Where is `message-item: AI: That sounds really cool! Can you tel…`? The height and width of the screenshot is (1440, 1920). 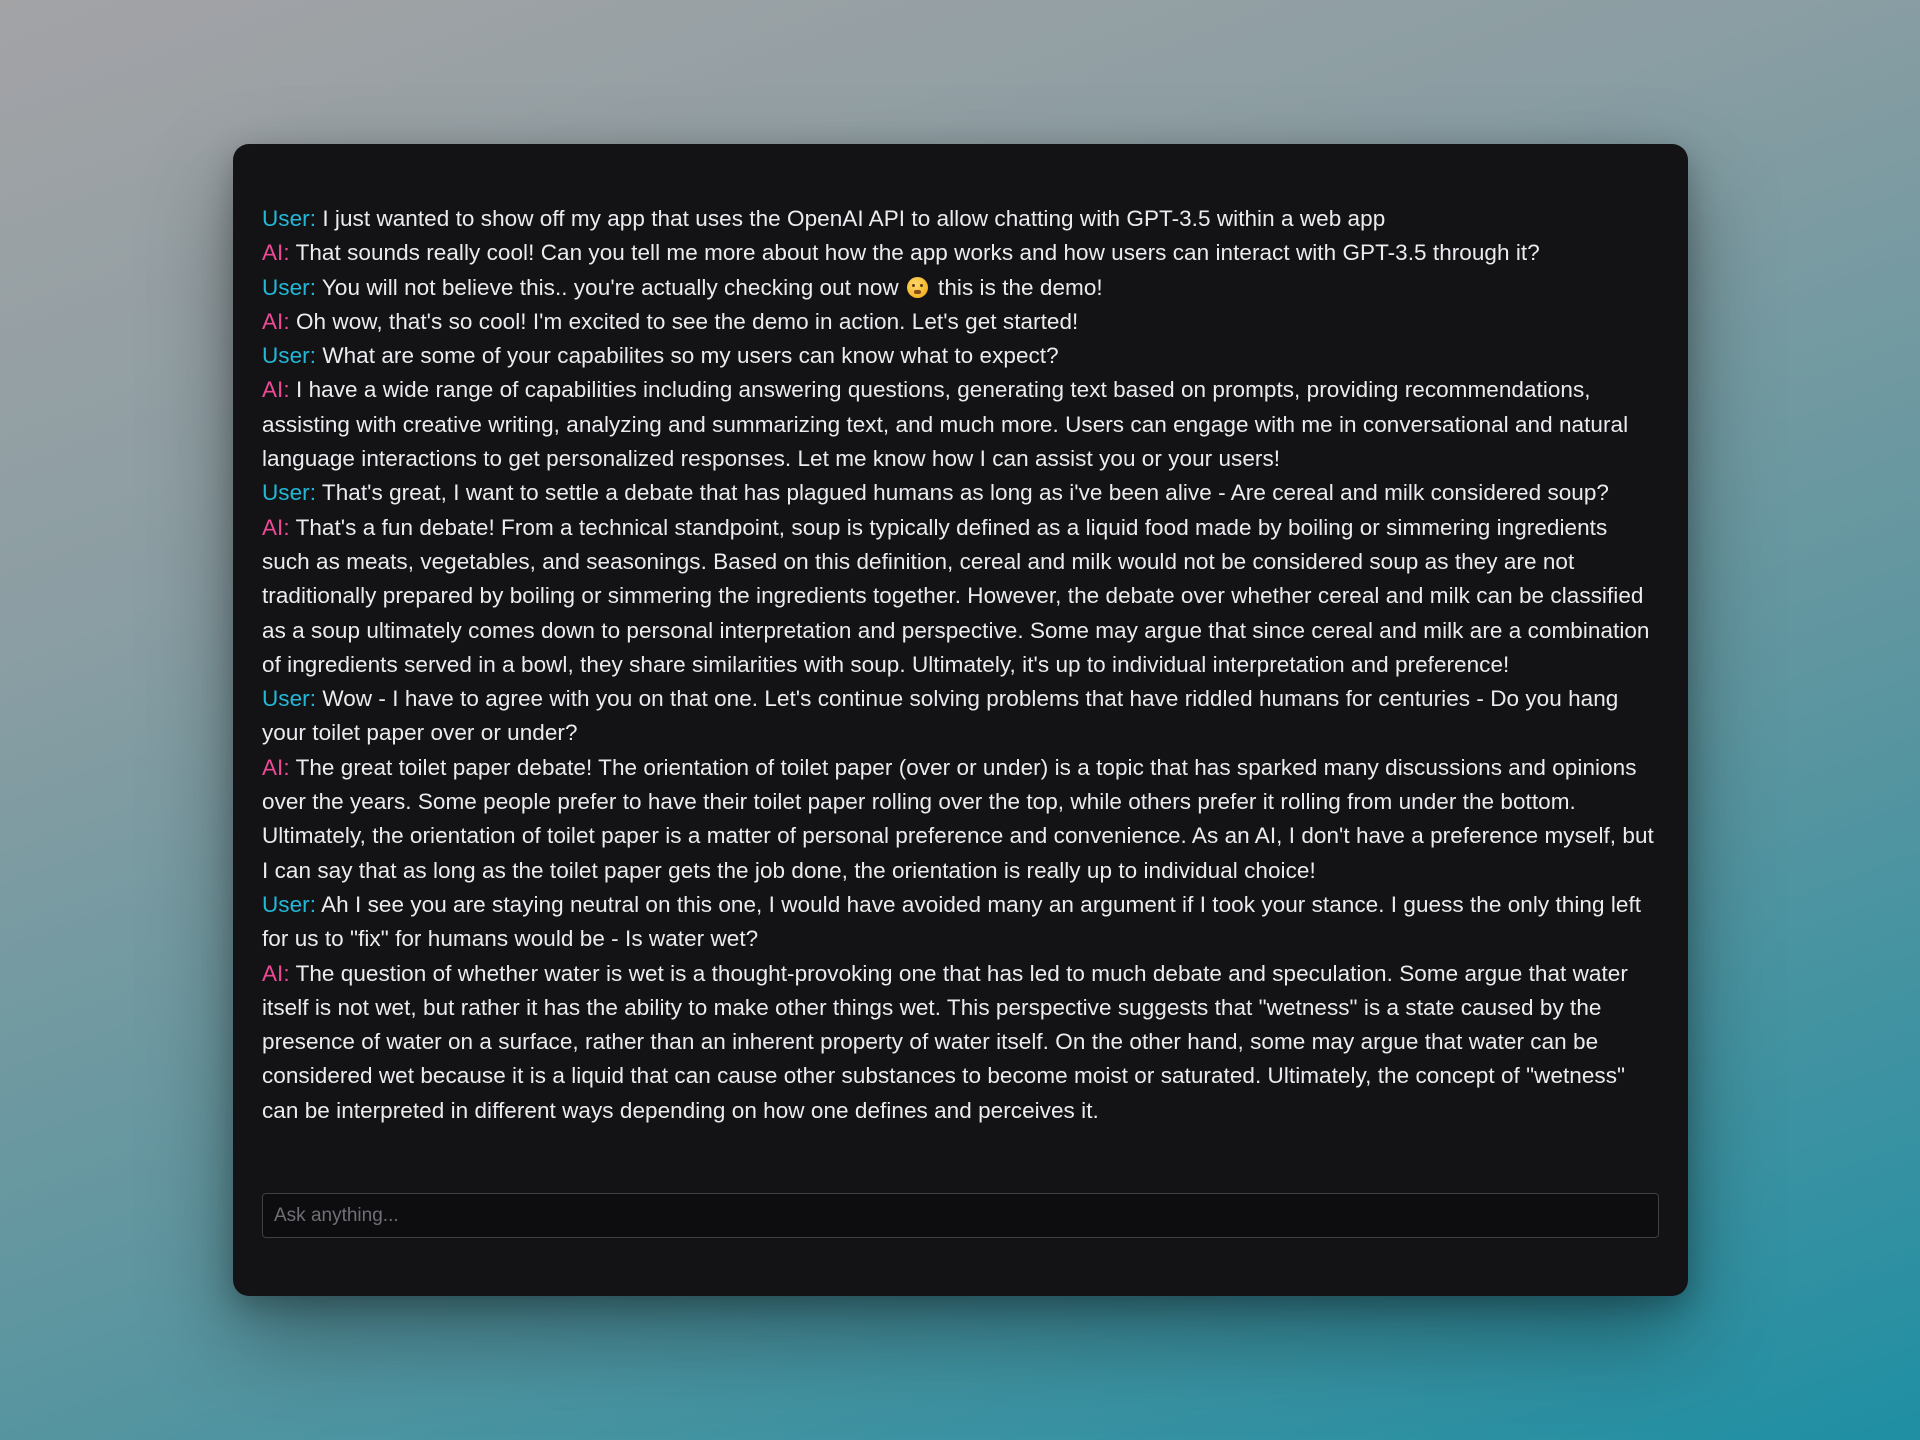 message-item: AI: That sounds really cool! Can you tel… is located at coordinates (960, 253).